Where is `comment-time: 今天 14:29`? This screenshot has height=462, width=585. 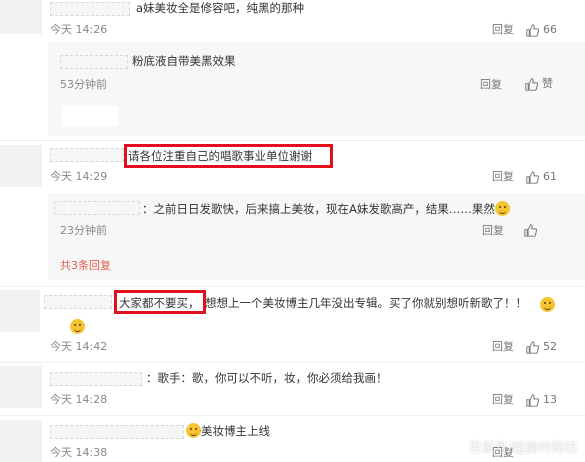 comment-time: 今天 14:29 is located at coordinates (79, 176).